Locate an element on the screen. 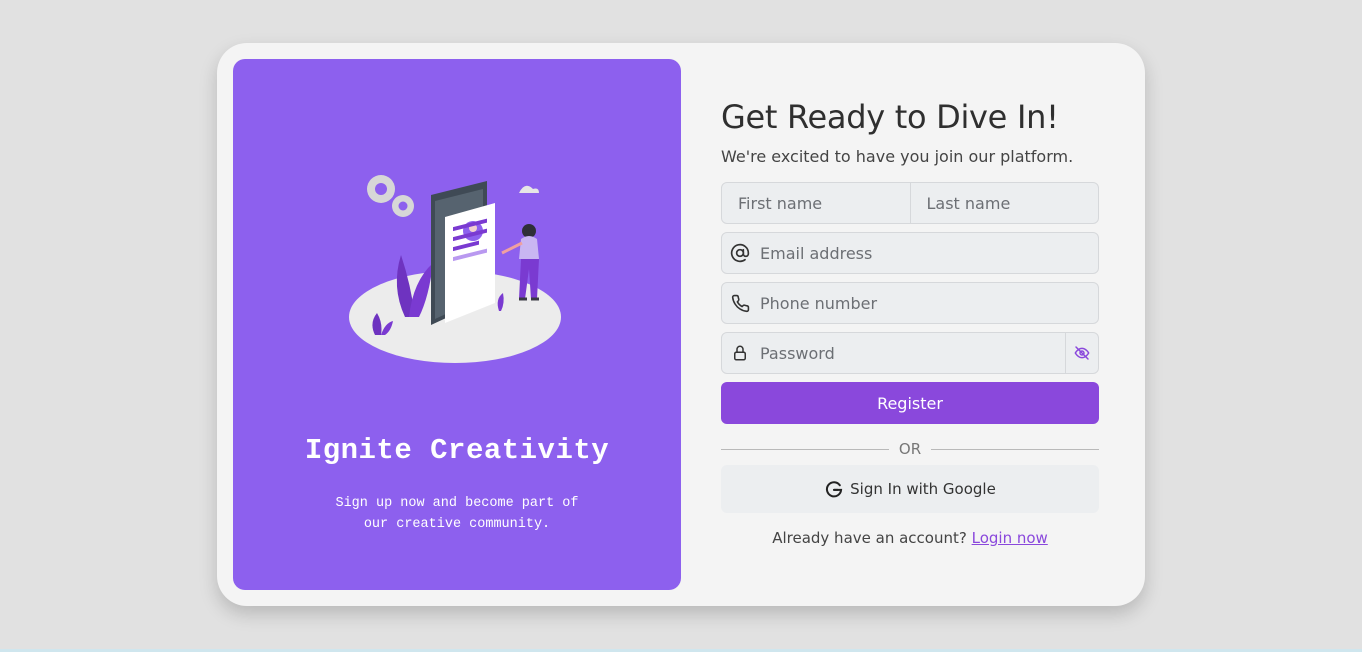 This screenshot has height=652, width=1362. toggle-password-button is located at coordinates (1081, 353).